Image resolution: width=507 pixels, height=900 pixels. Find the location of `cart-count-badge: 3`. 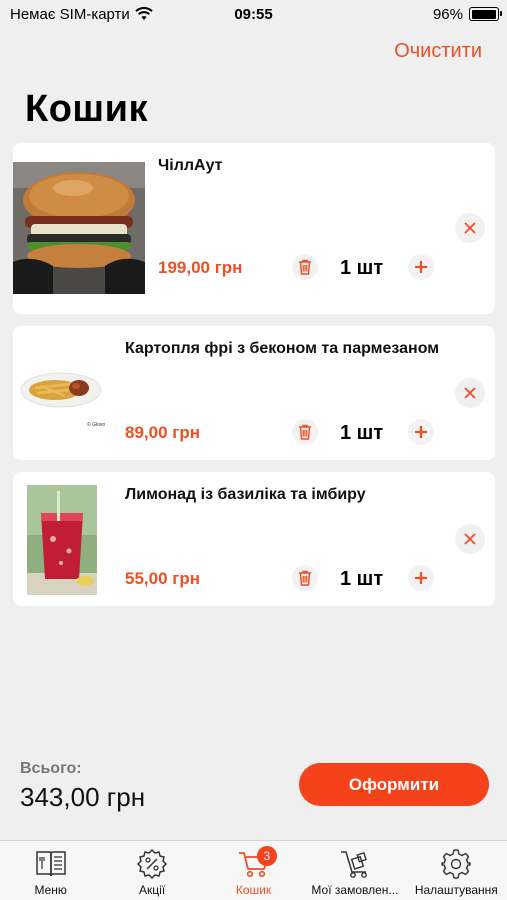

cart-count-badge: 3 is located at coordinates (266, 856).